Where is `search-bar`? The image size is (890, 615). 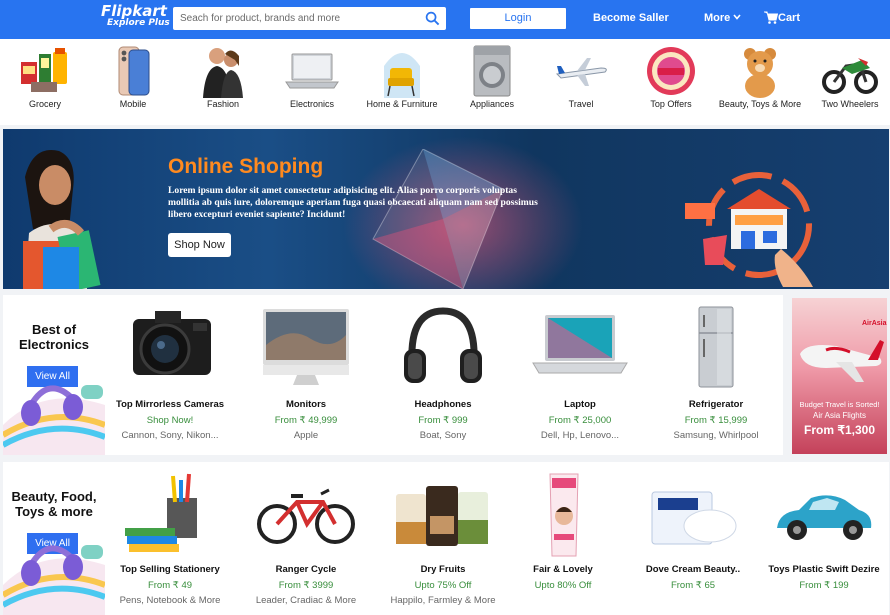
search-bar is located at coordinates (309, 18).